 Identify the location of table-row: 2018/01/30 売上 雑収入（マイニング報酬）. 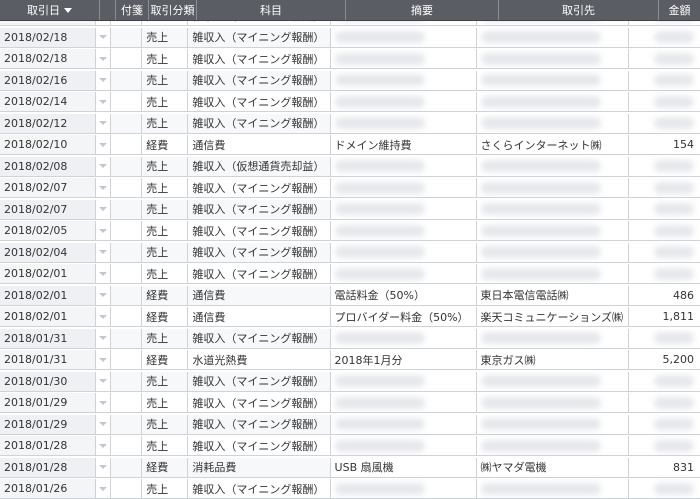
(350, 381).